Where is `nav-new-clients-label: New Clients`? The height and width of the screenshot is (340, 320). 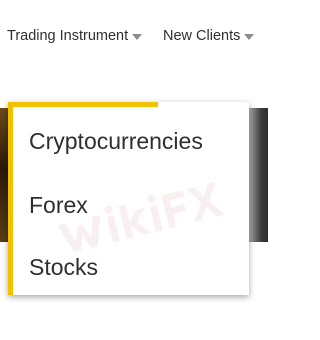 nav-new-clients-label: New Clients is located at coordinates (202, 36).